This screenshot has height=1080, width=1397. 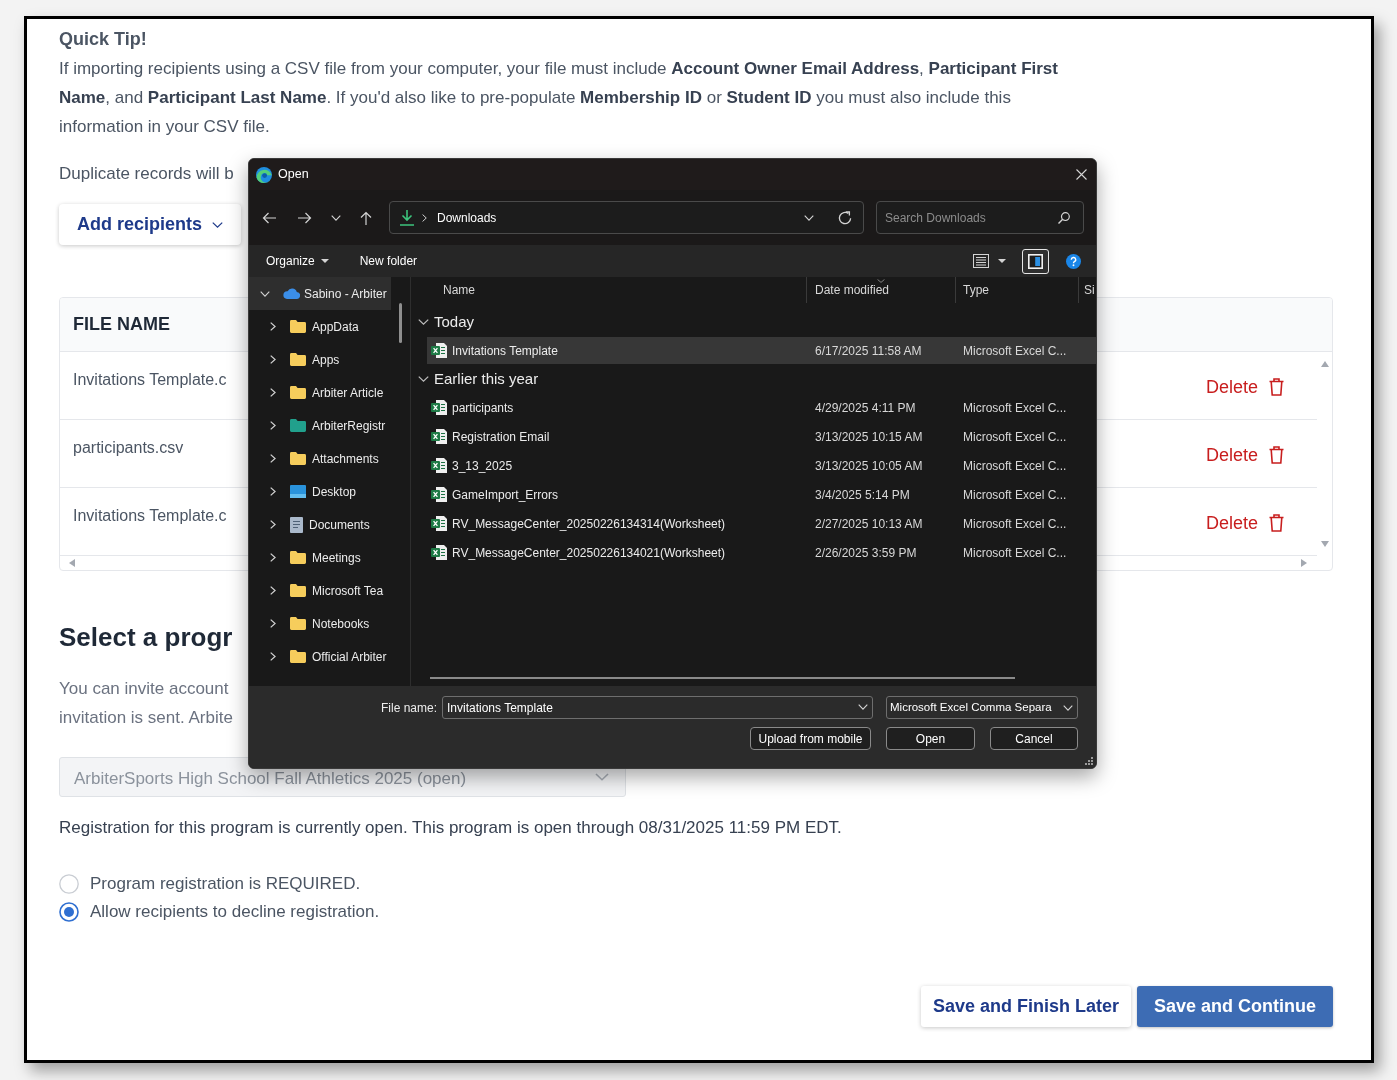 What do you see at coordinates (1073, 261) in the screenshot?
I see `help-icon` at bounding box center [1073, 261].